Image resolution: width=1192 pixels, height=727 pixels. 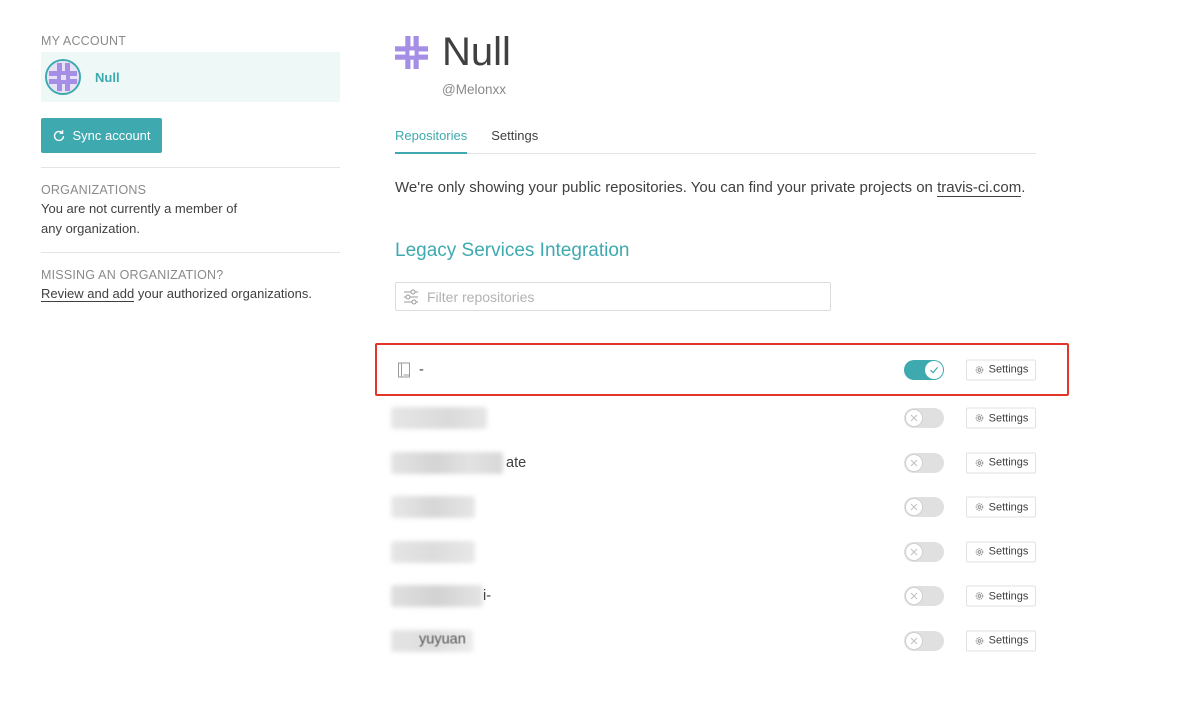 What do you see at coordinates (516, 462) in the screenshot?
I see `repo-name-fragment: ate` at bounding box center [516, 462].